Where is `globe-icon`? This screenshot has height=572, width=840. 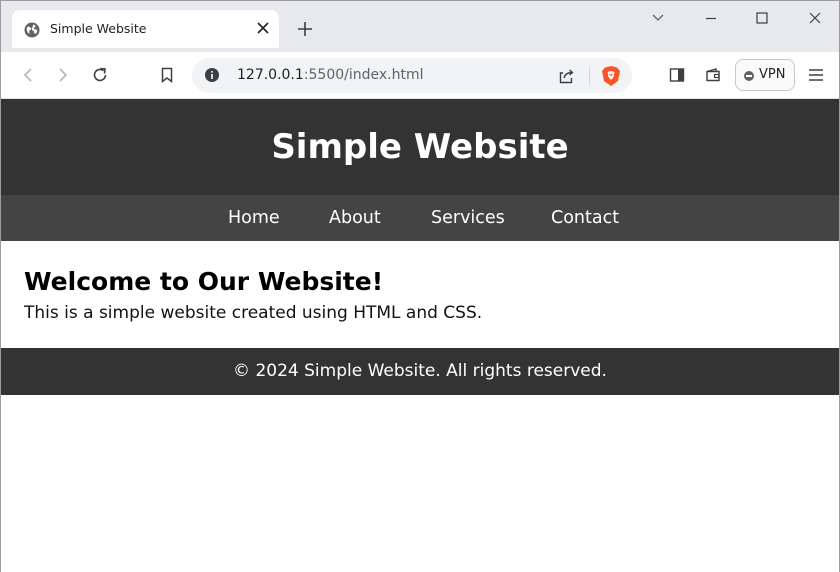
globe-icon is located at coordinates (32, 30).